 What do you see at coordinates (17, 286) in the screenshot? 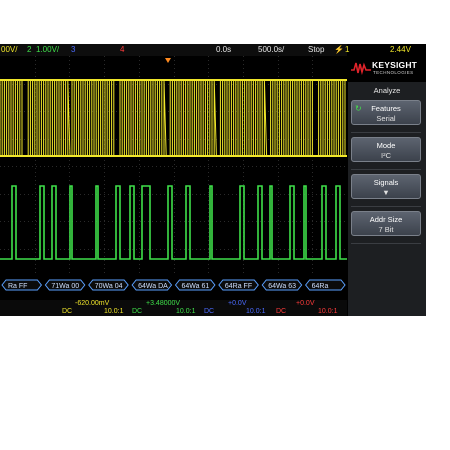
I see `decode-label: Ra FF` at bounding box center [17, 286].